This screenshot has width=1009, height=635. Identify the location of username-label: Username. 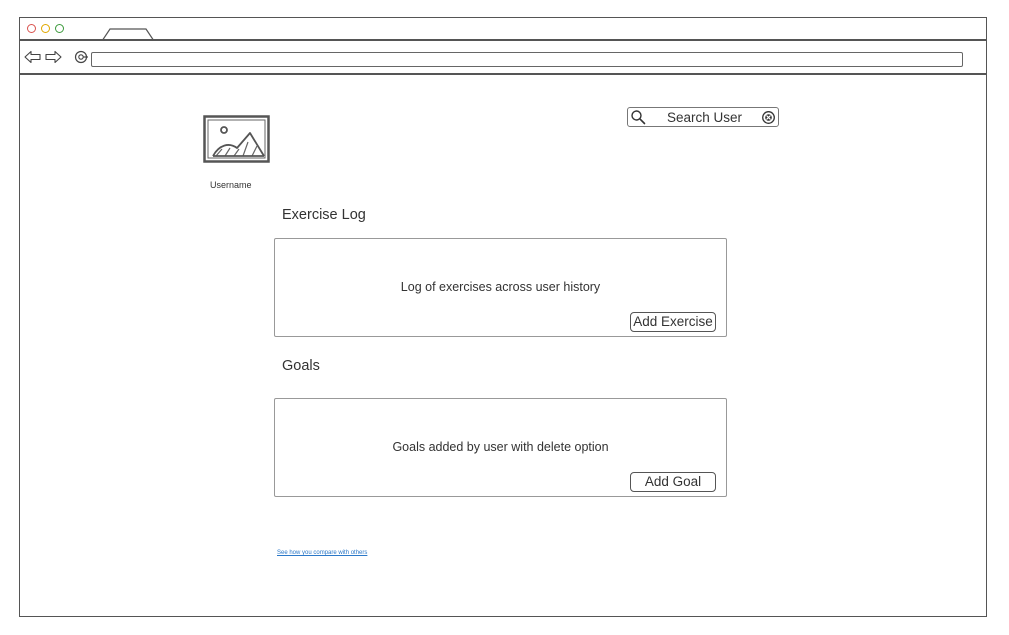
(231, 185).